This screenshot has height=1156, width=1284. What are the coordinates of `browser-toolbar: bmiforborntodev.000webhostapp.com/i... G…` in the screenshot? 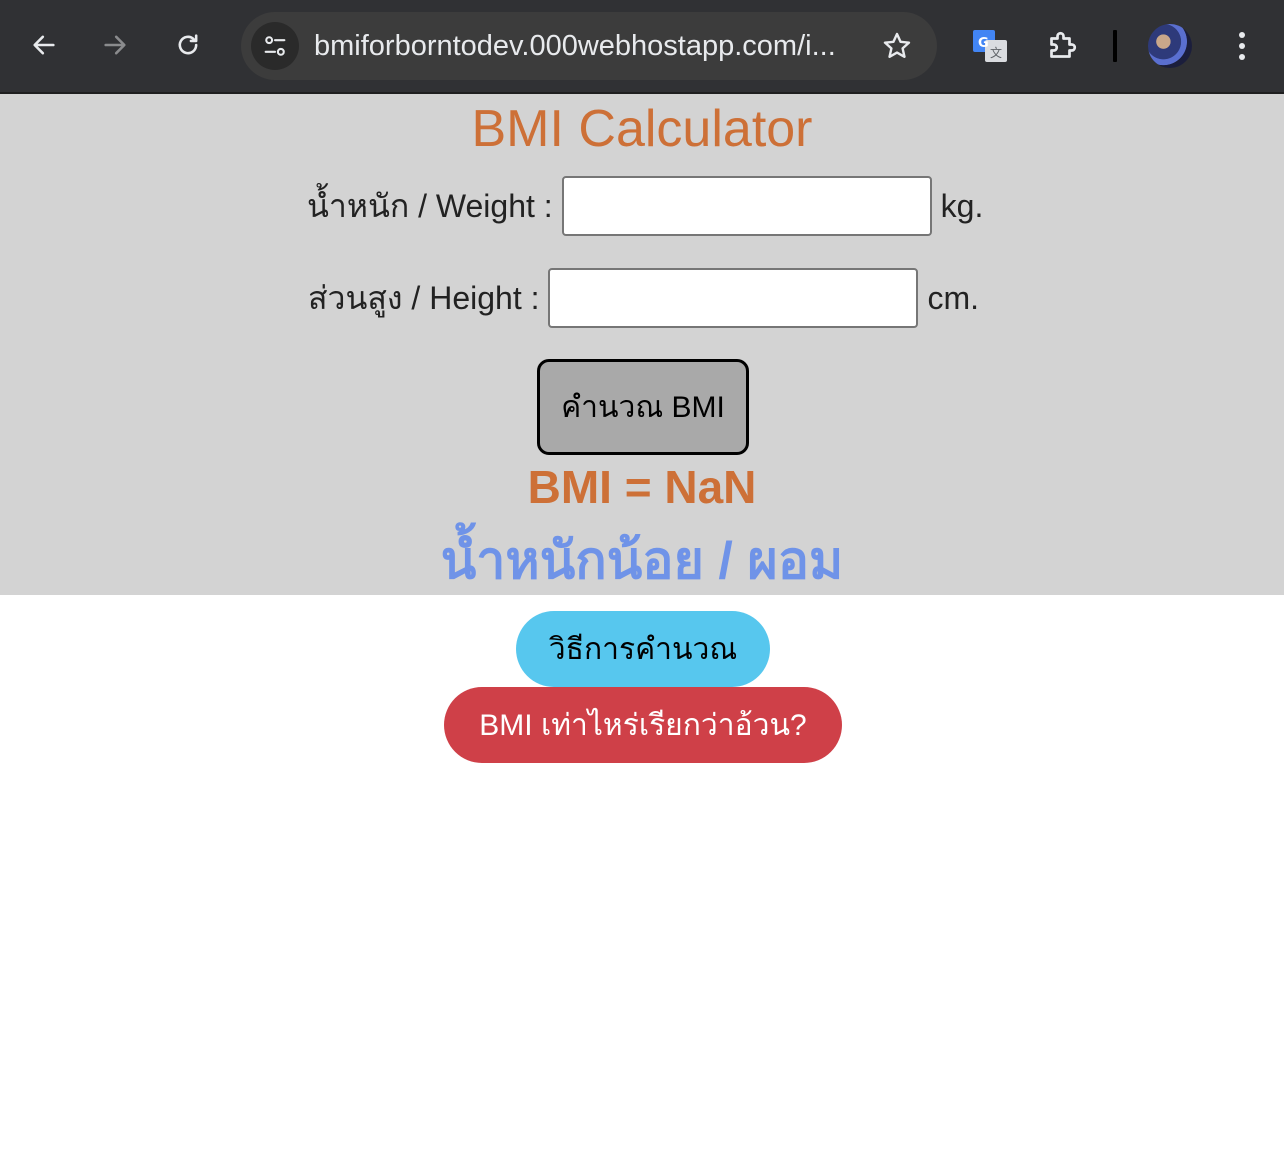 It's located at (642, 47).